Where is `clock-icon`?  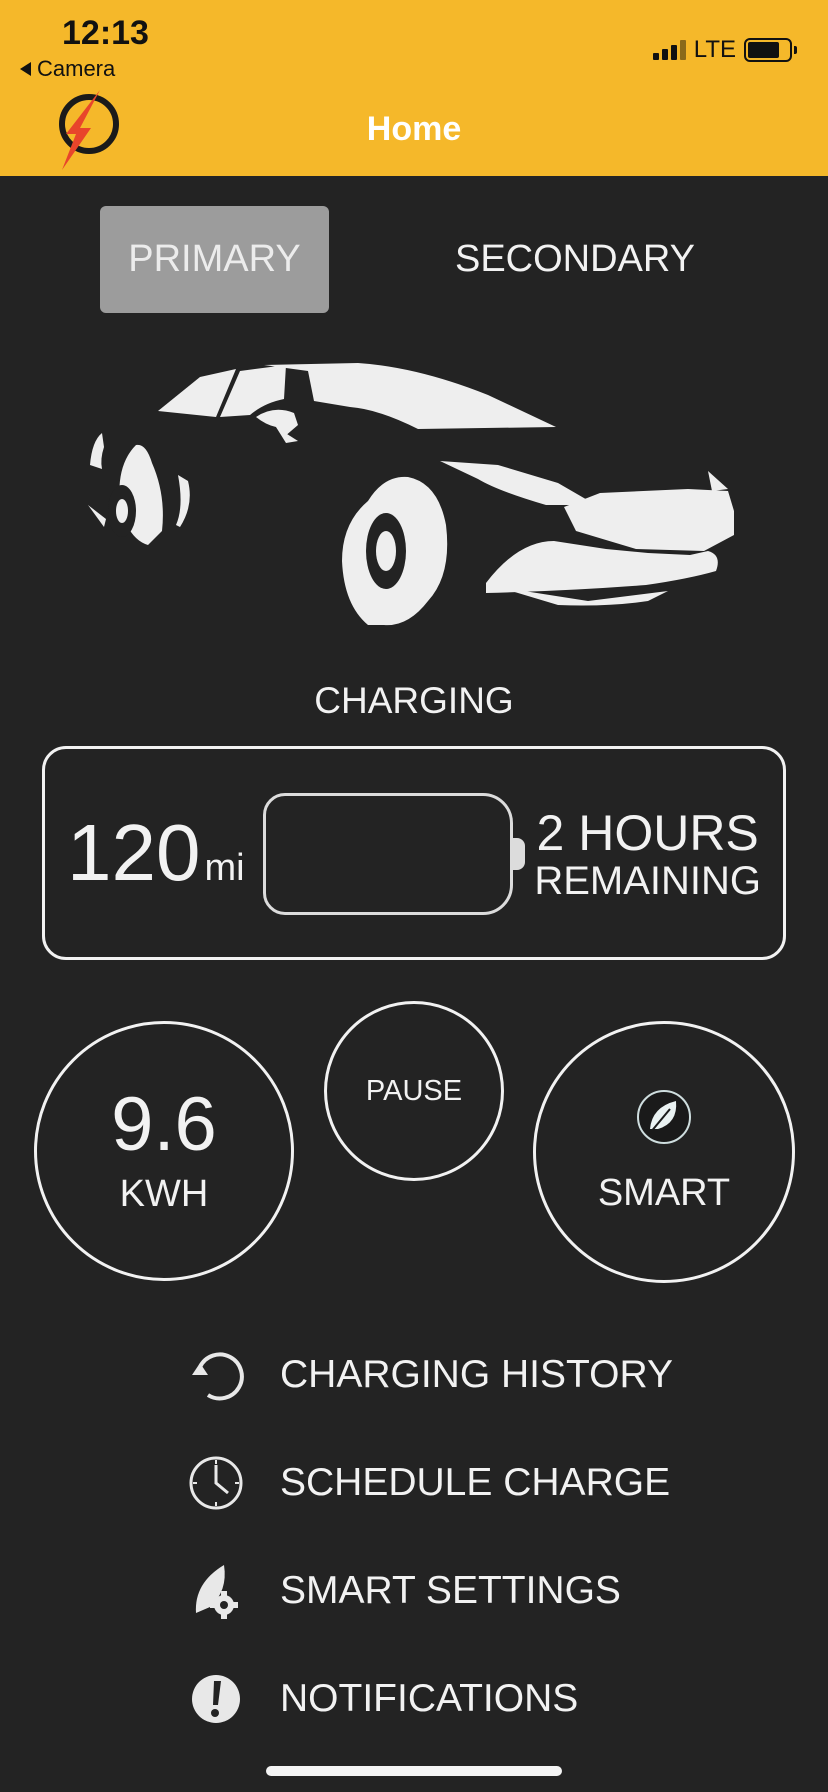
clock-icon is located at coordinates (216, 1483).